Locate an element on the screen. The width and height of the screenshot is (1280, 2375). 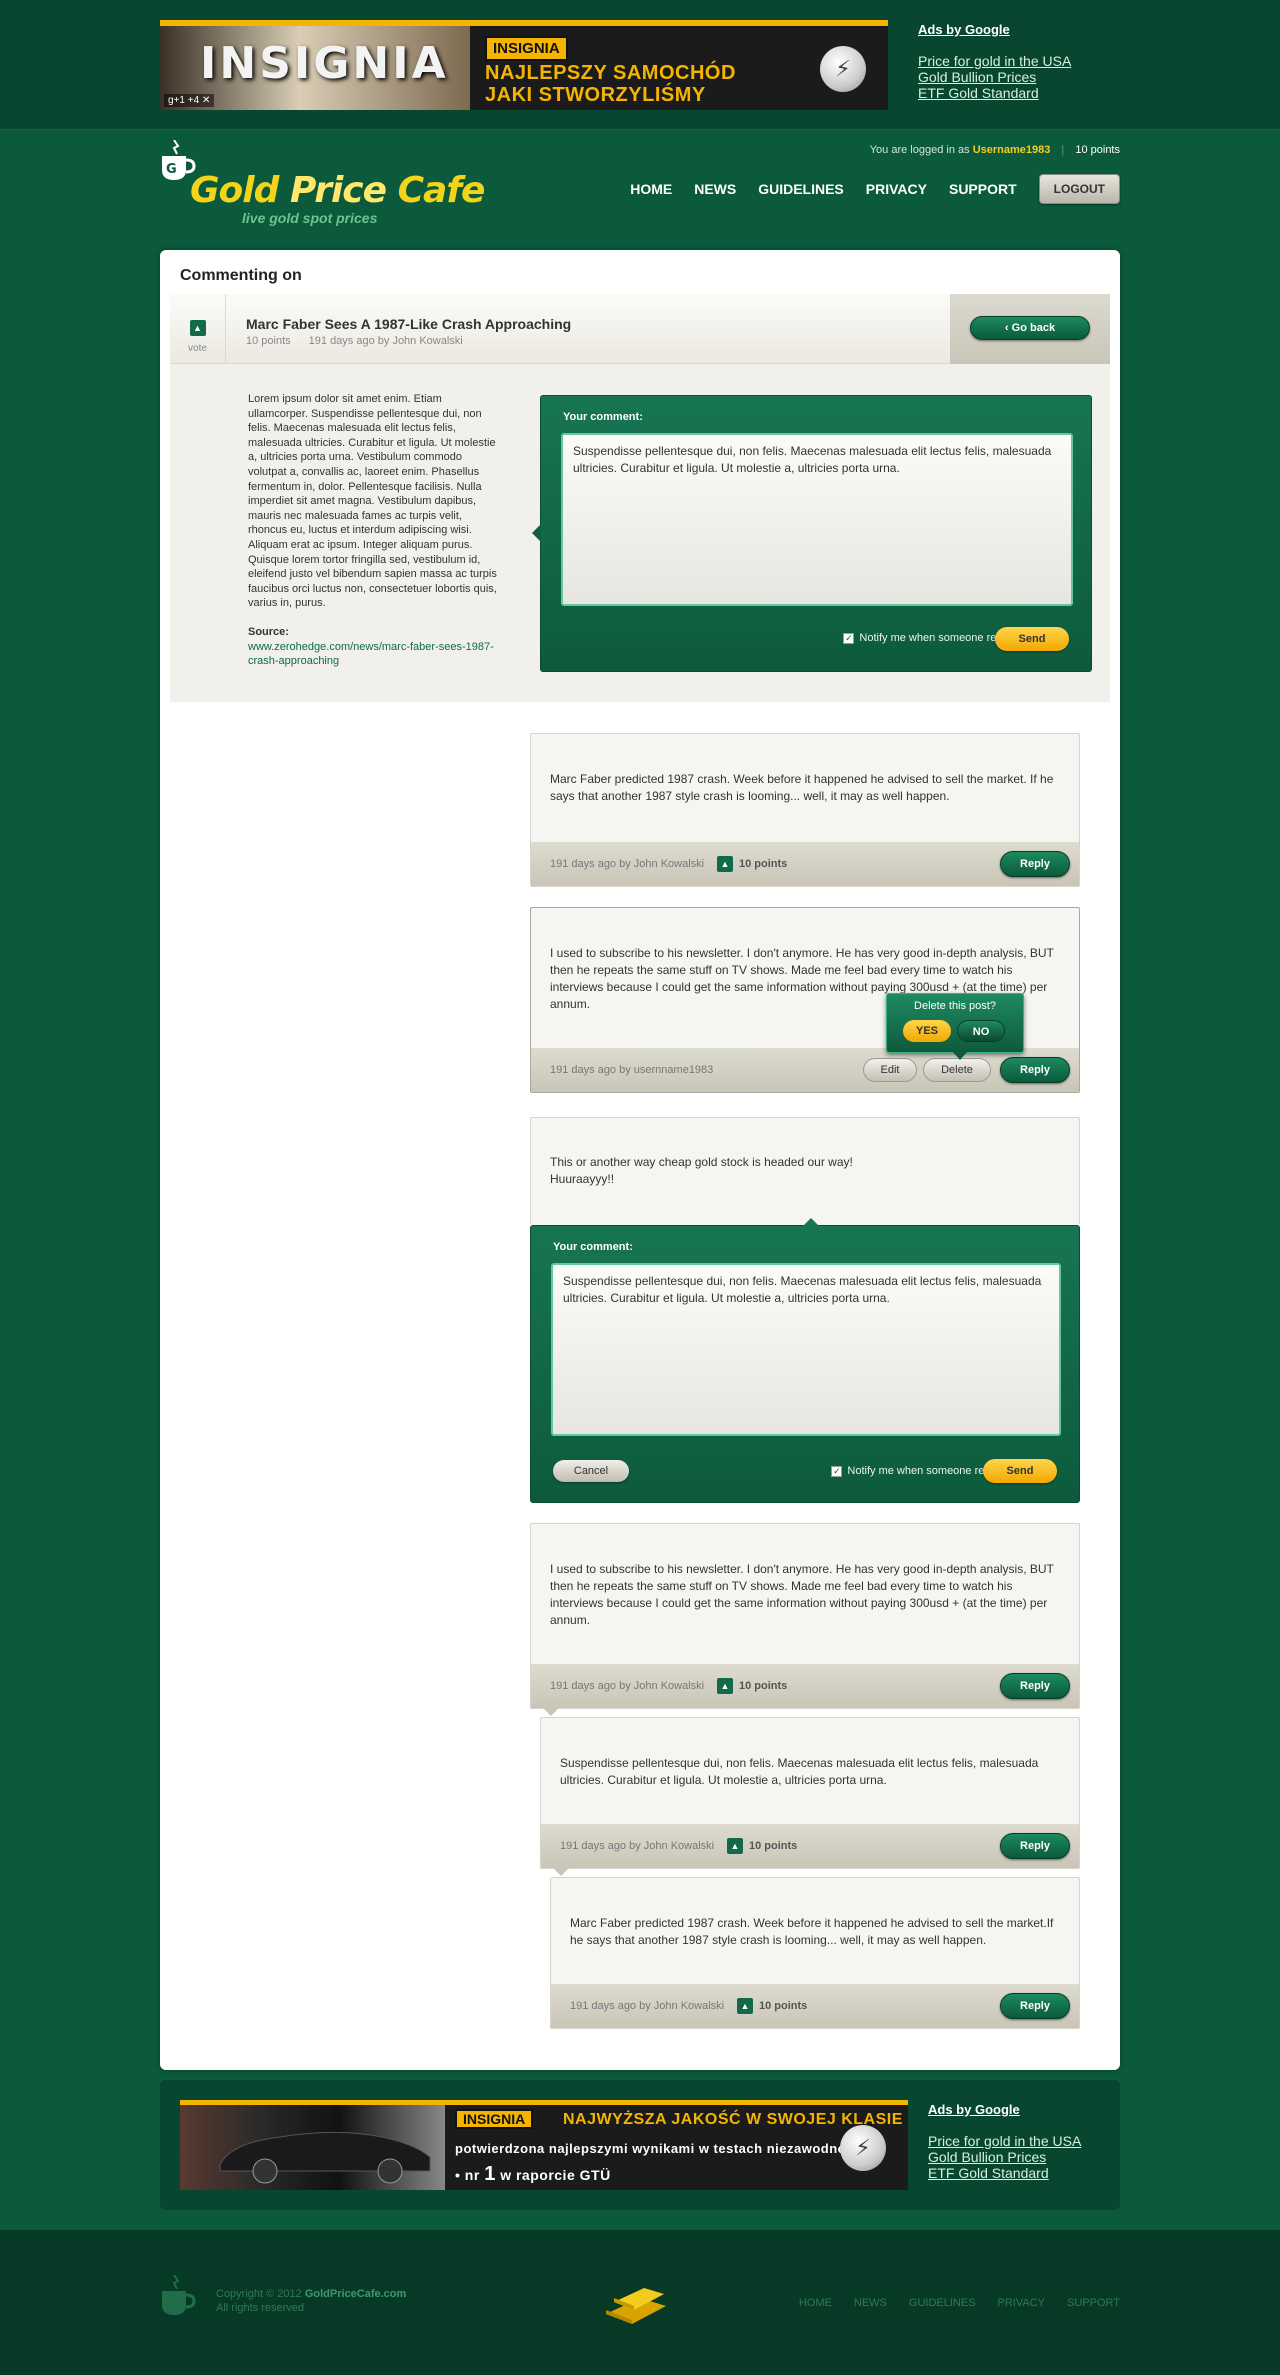
comment-label: Your comment: is located at coordinates (593, 1247).